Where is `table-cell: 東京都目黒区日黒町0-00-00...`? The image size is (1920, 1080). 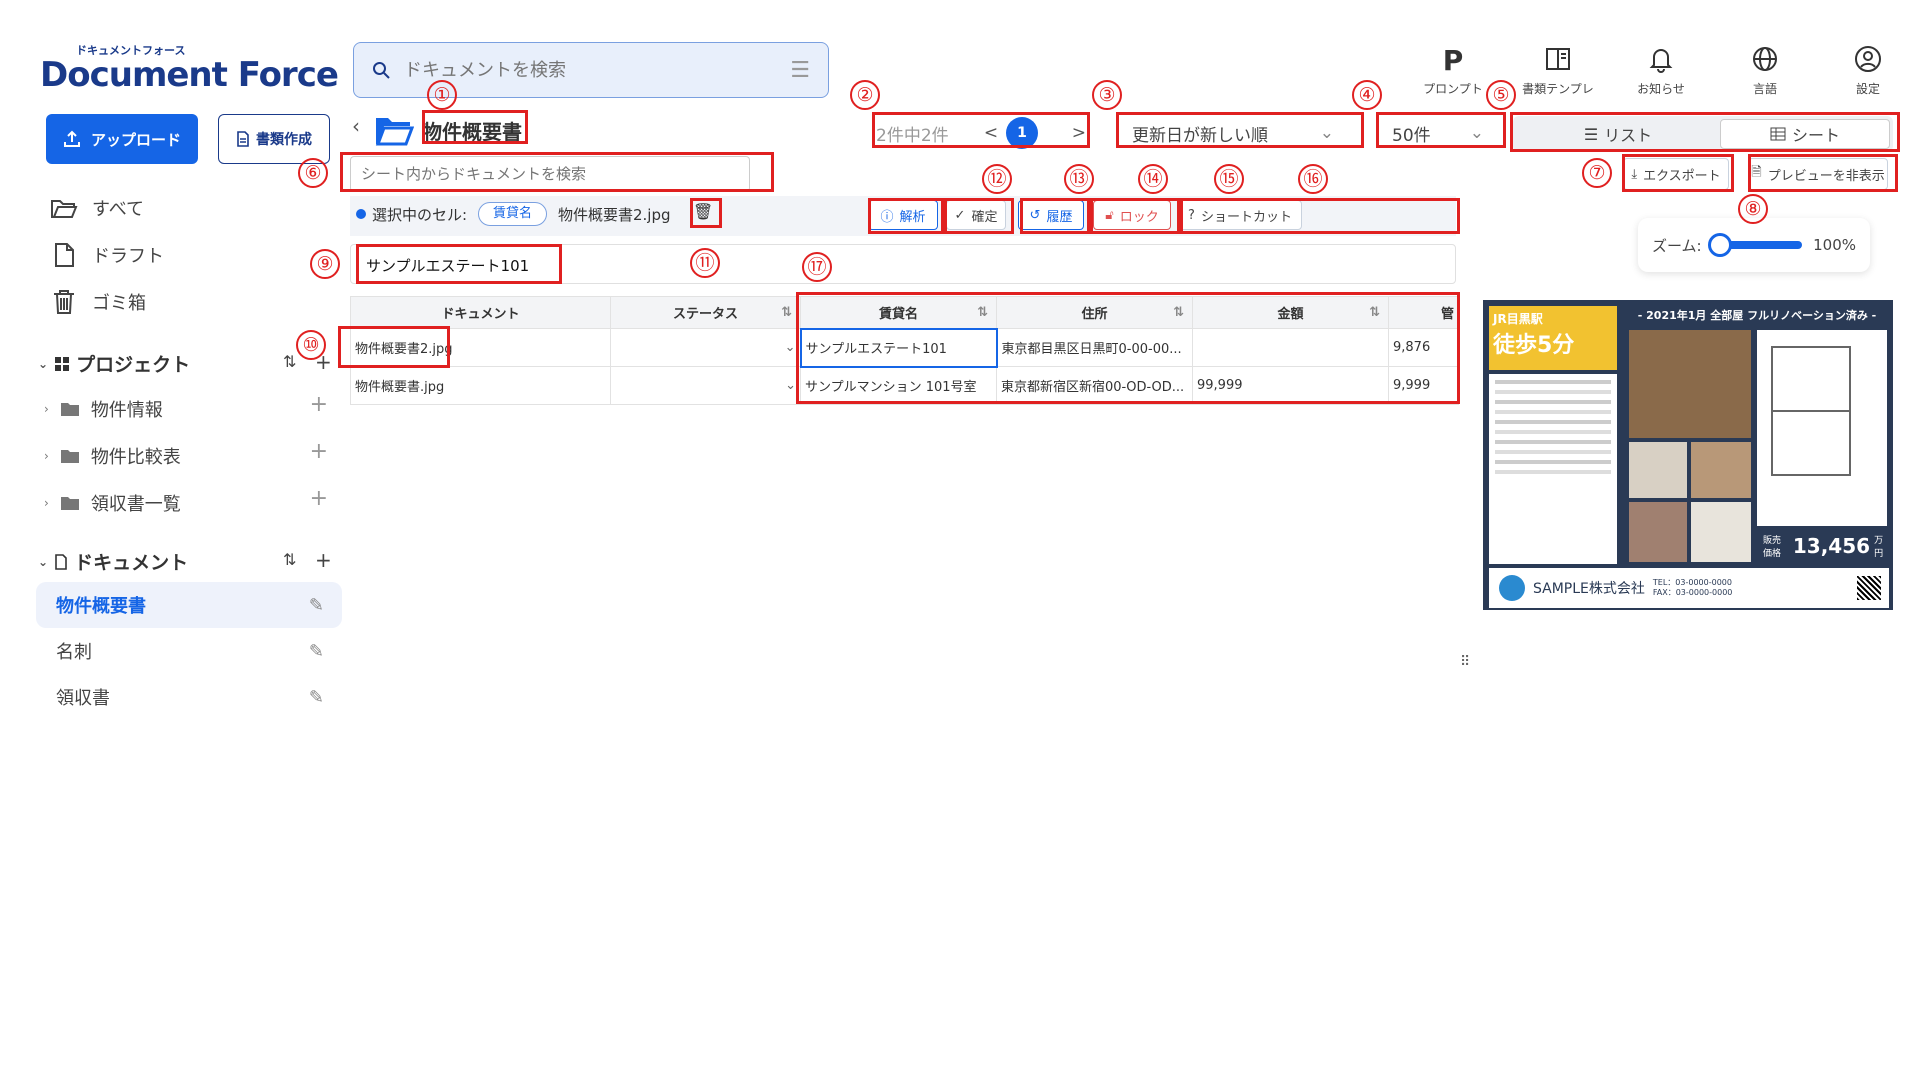 table-cell: 東京都目黒区日黒町0-00-00... is located at coordinates (1094, 347).